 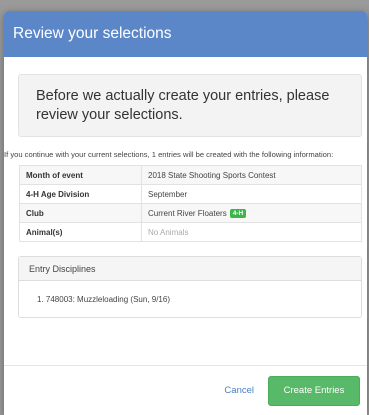 I want to click on entry-disciplines-list: 1. 748003: Muzzleloading (Sun, 9/16), so click(x=190, y=299).